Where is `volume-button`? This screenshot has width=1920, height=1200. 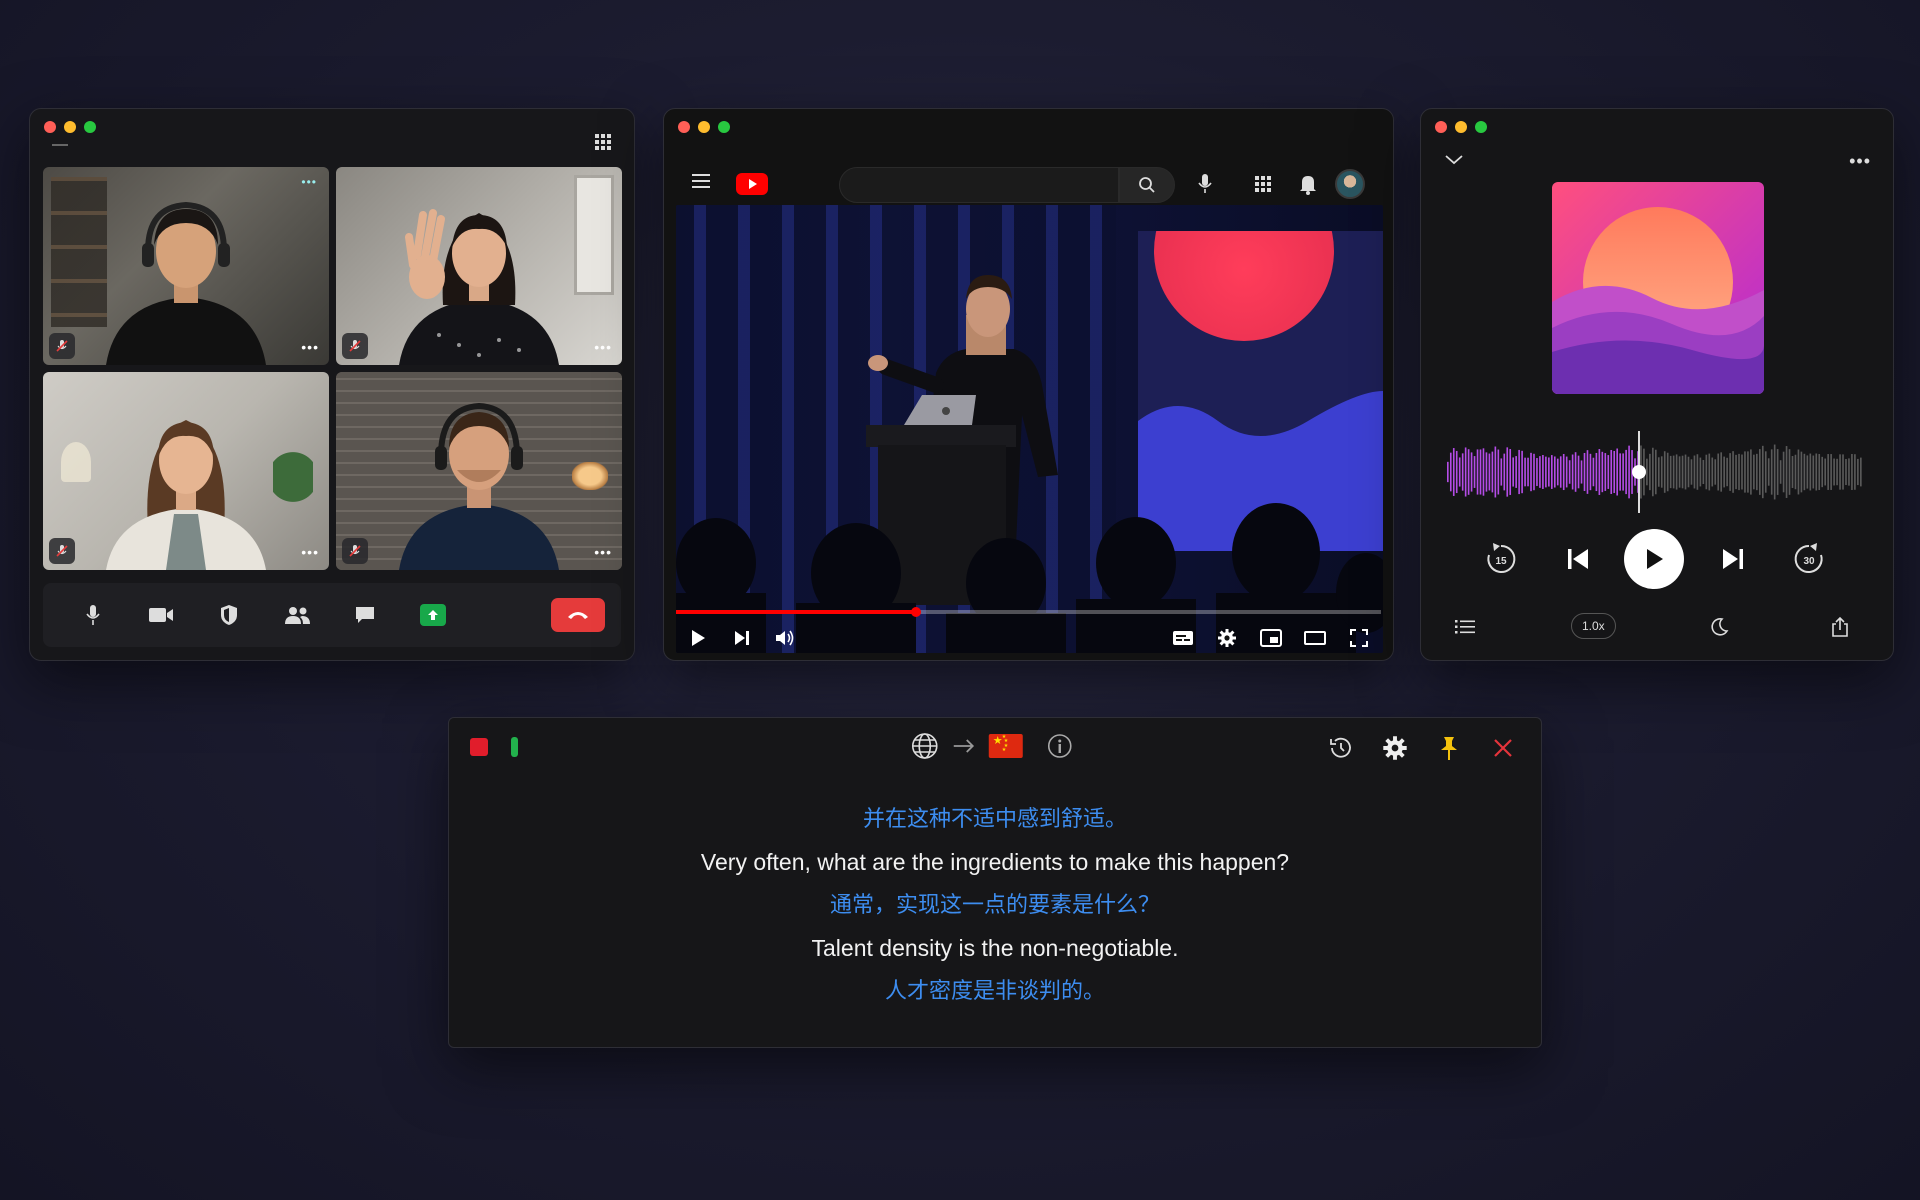 volume-button is located at coordinates (786, 638).